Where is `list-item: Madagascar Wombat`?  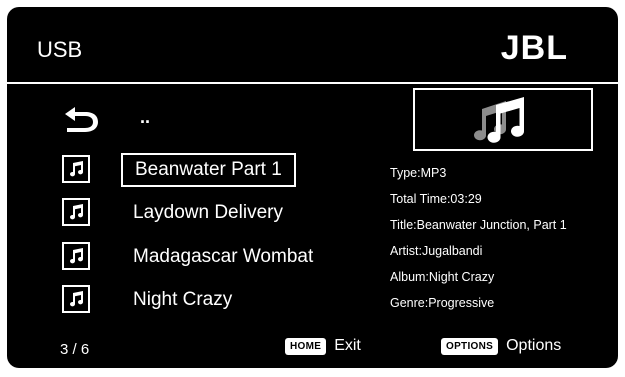
list-item: Madagascar Wombat is located at coordinates (227, 258).